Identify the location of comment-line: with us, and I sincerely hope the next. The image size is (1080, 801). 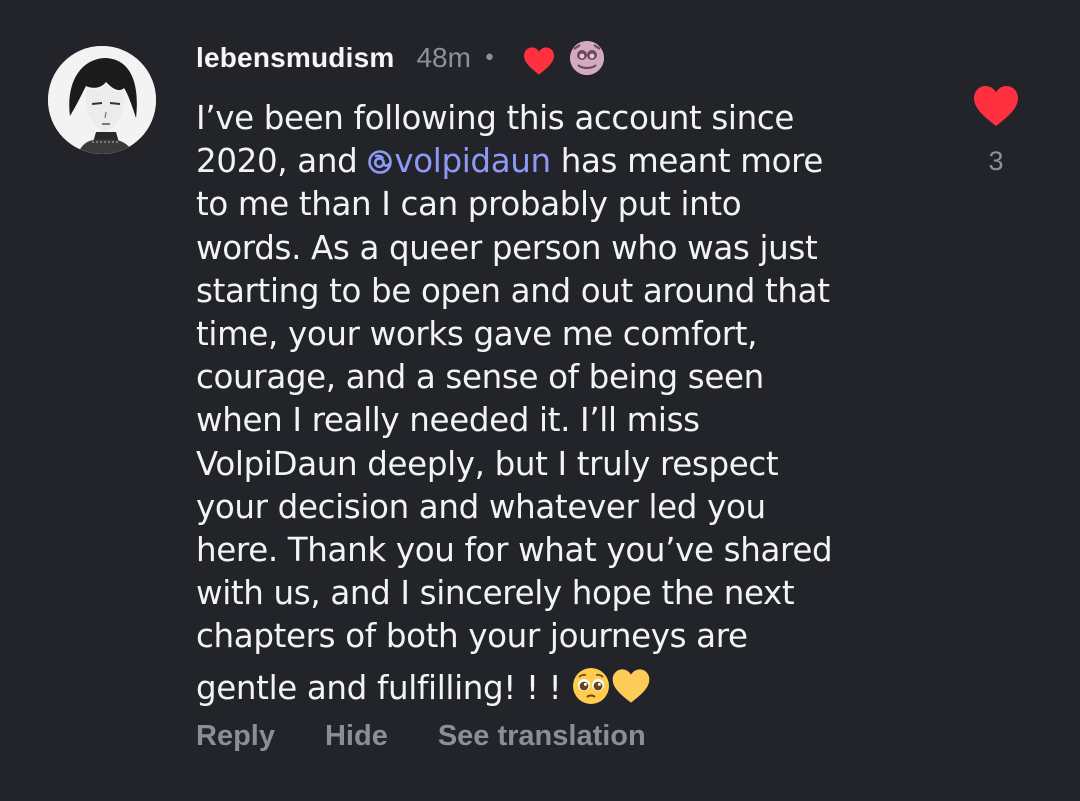
(495, 593).